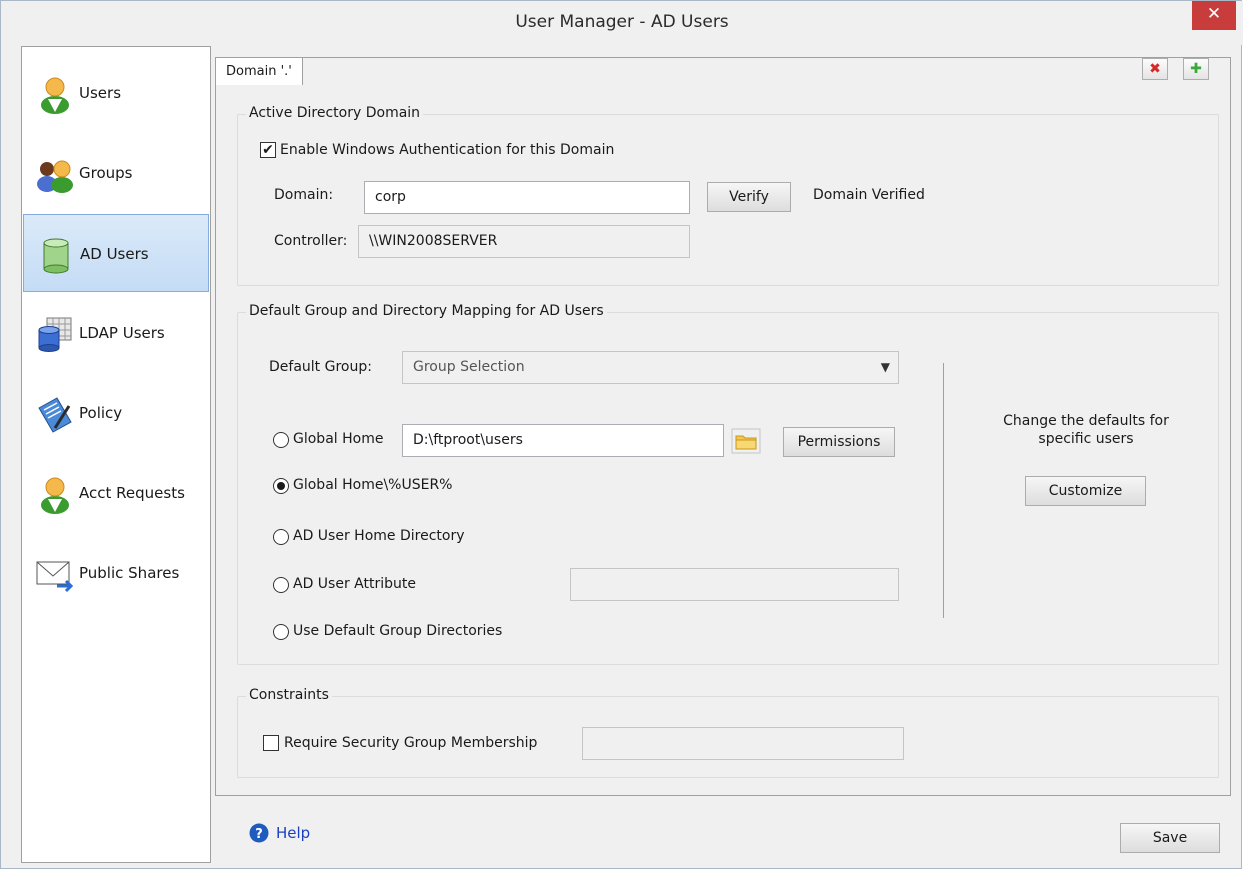 The height and width of the screenshot is (871, 1244). I want to click on sidebar-item-ldap-users: LDAP Users, so click(116, 333).